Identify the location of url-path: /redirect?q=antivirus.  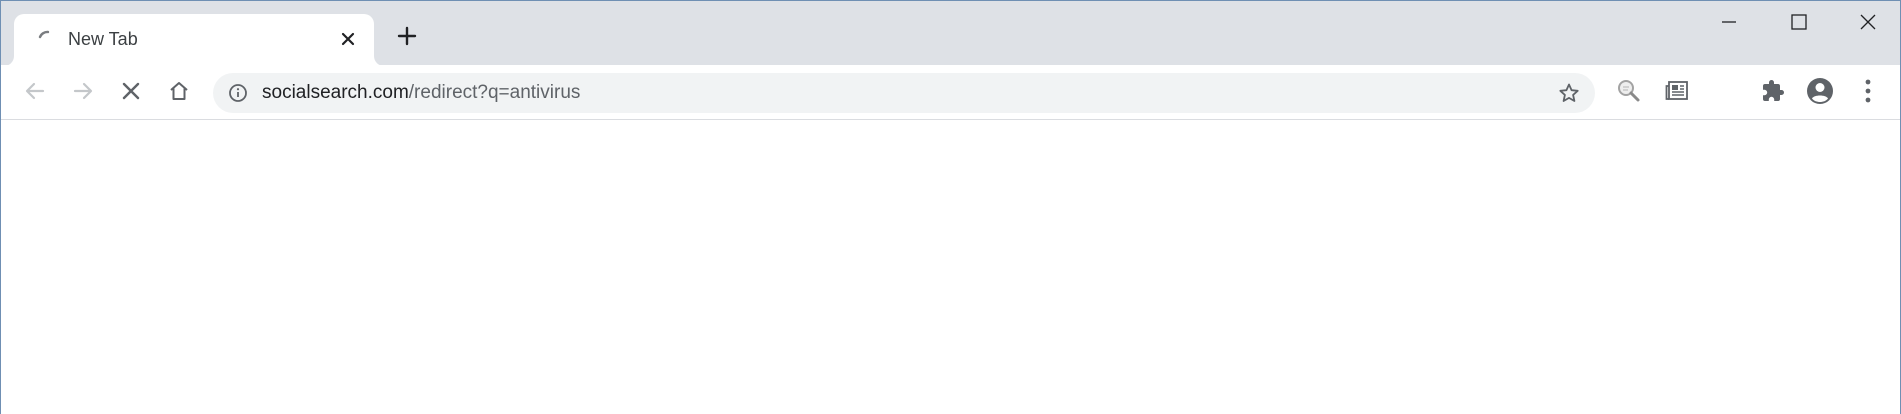
(494, 92).